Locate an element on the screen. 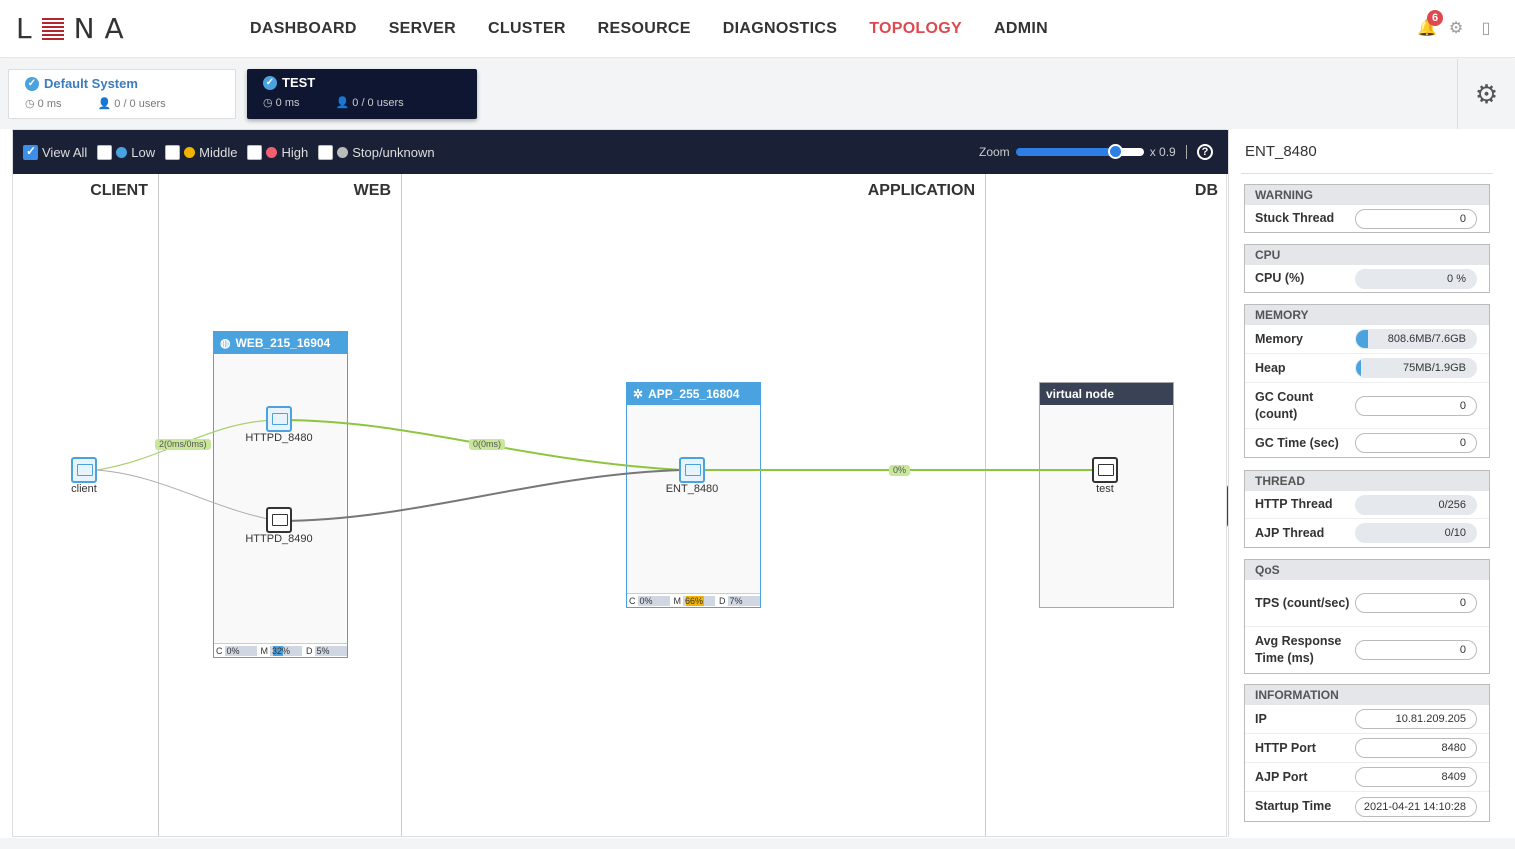 This screenshot has height=849, width=1515. column-client: CLIENT is located at coordinates (86, 505).